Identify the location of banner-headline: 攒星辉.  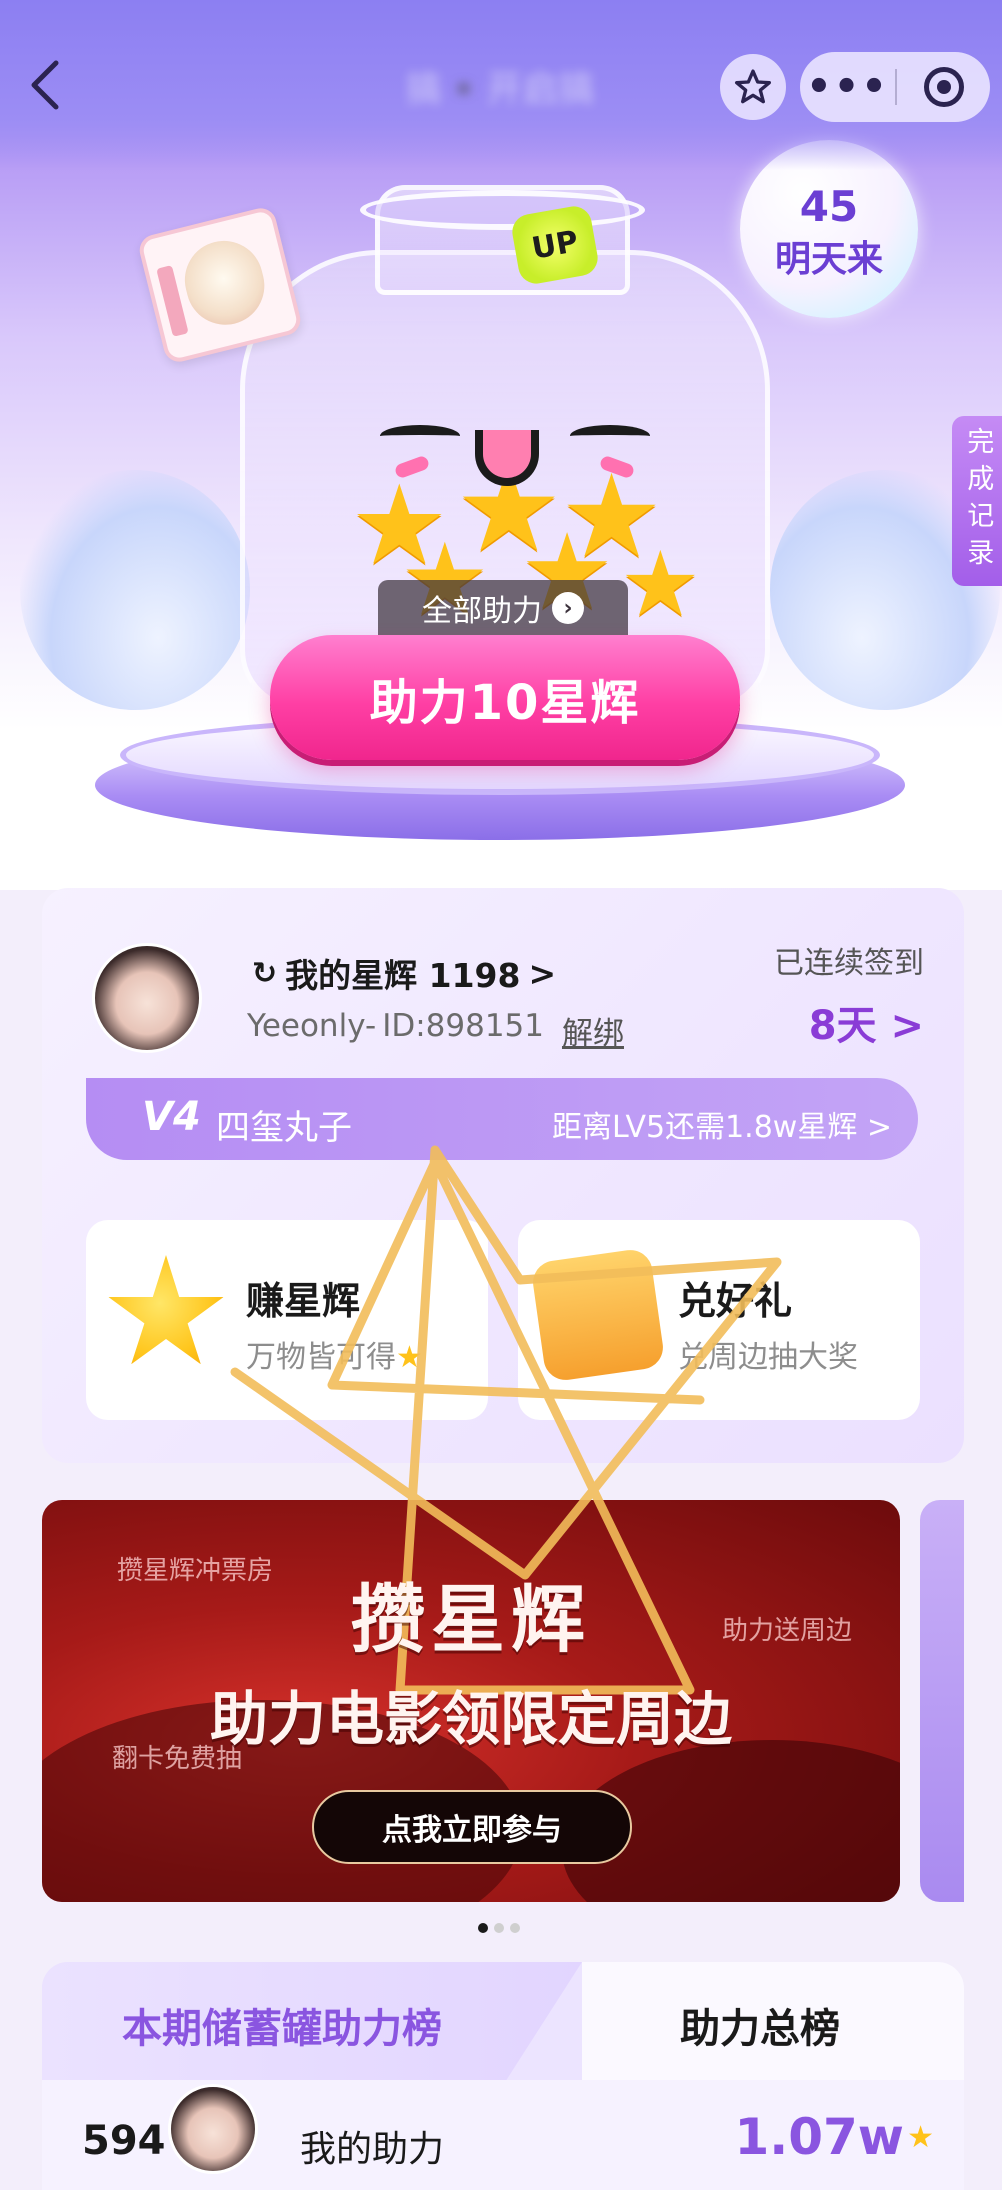
(471, 1620).